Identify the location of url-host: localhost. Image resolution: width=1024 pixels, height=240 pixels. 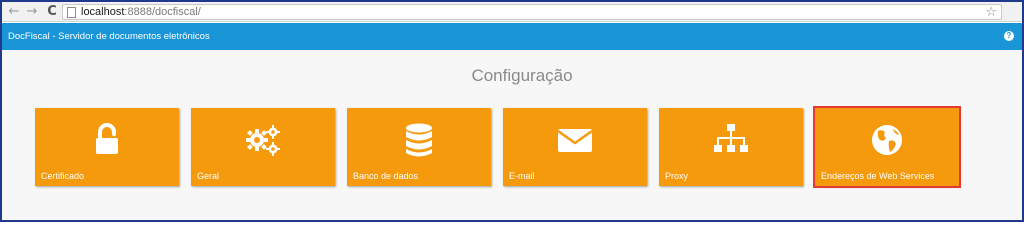
(103, 12).